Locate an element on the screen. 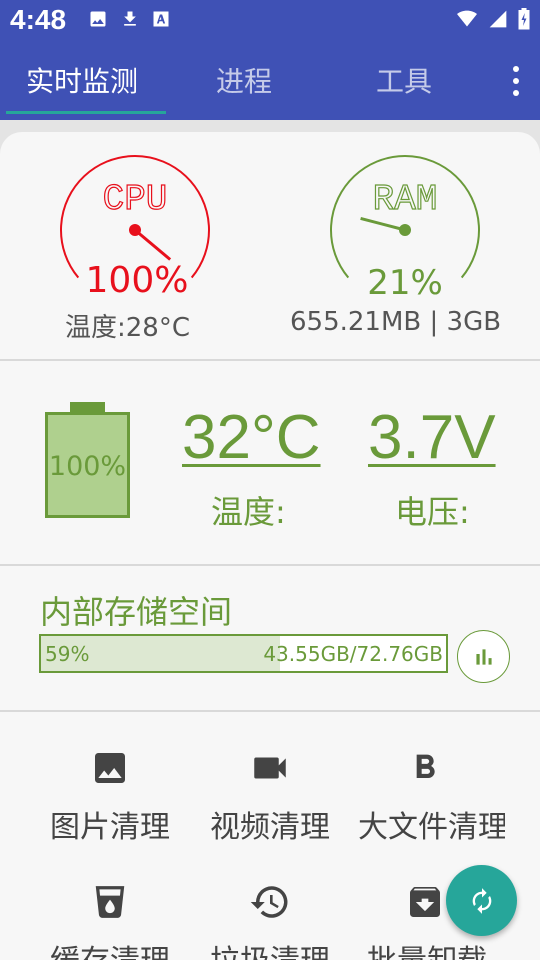  battery-level: 100% is located at coordinates (87, 466).